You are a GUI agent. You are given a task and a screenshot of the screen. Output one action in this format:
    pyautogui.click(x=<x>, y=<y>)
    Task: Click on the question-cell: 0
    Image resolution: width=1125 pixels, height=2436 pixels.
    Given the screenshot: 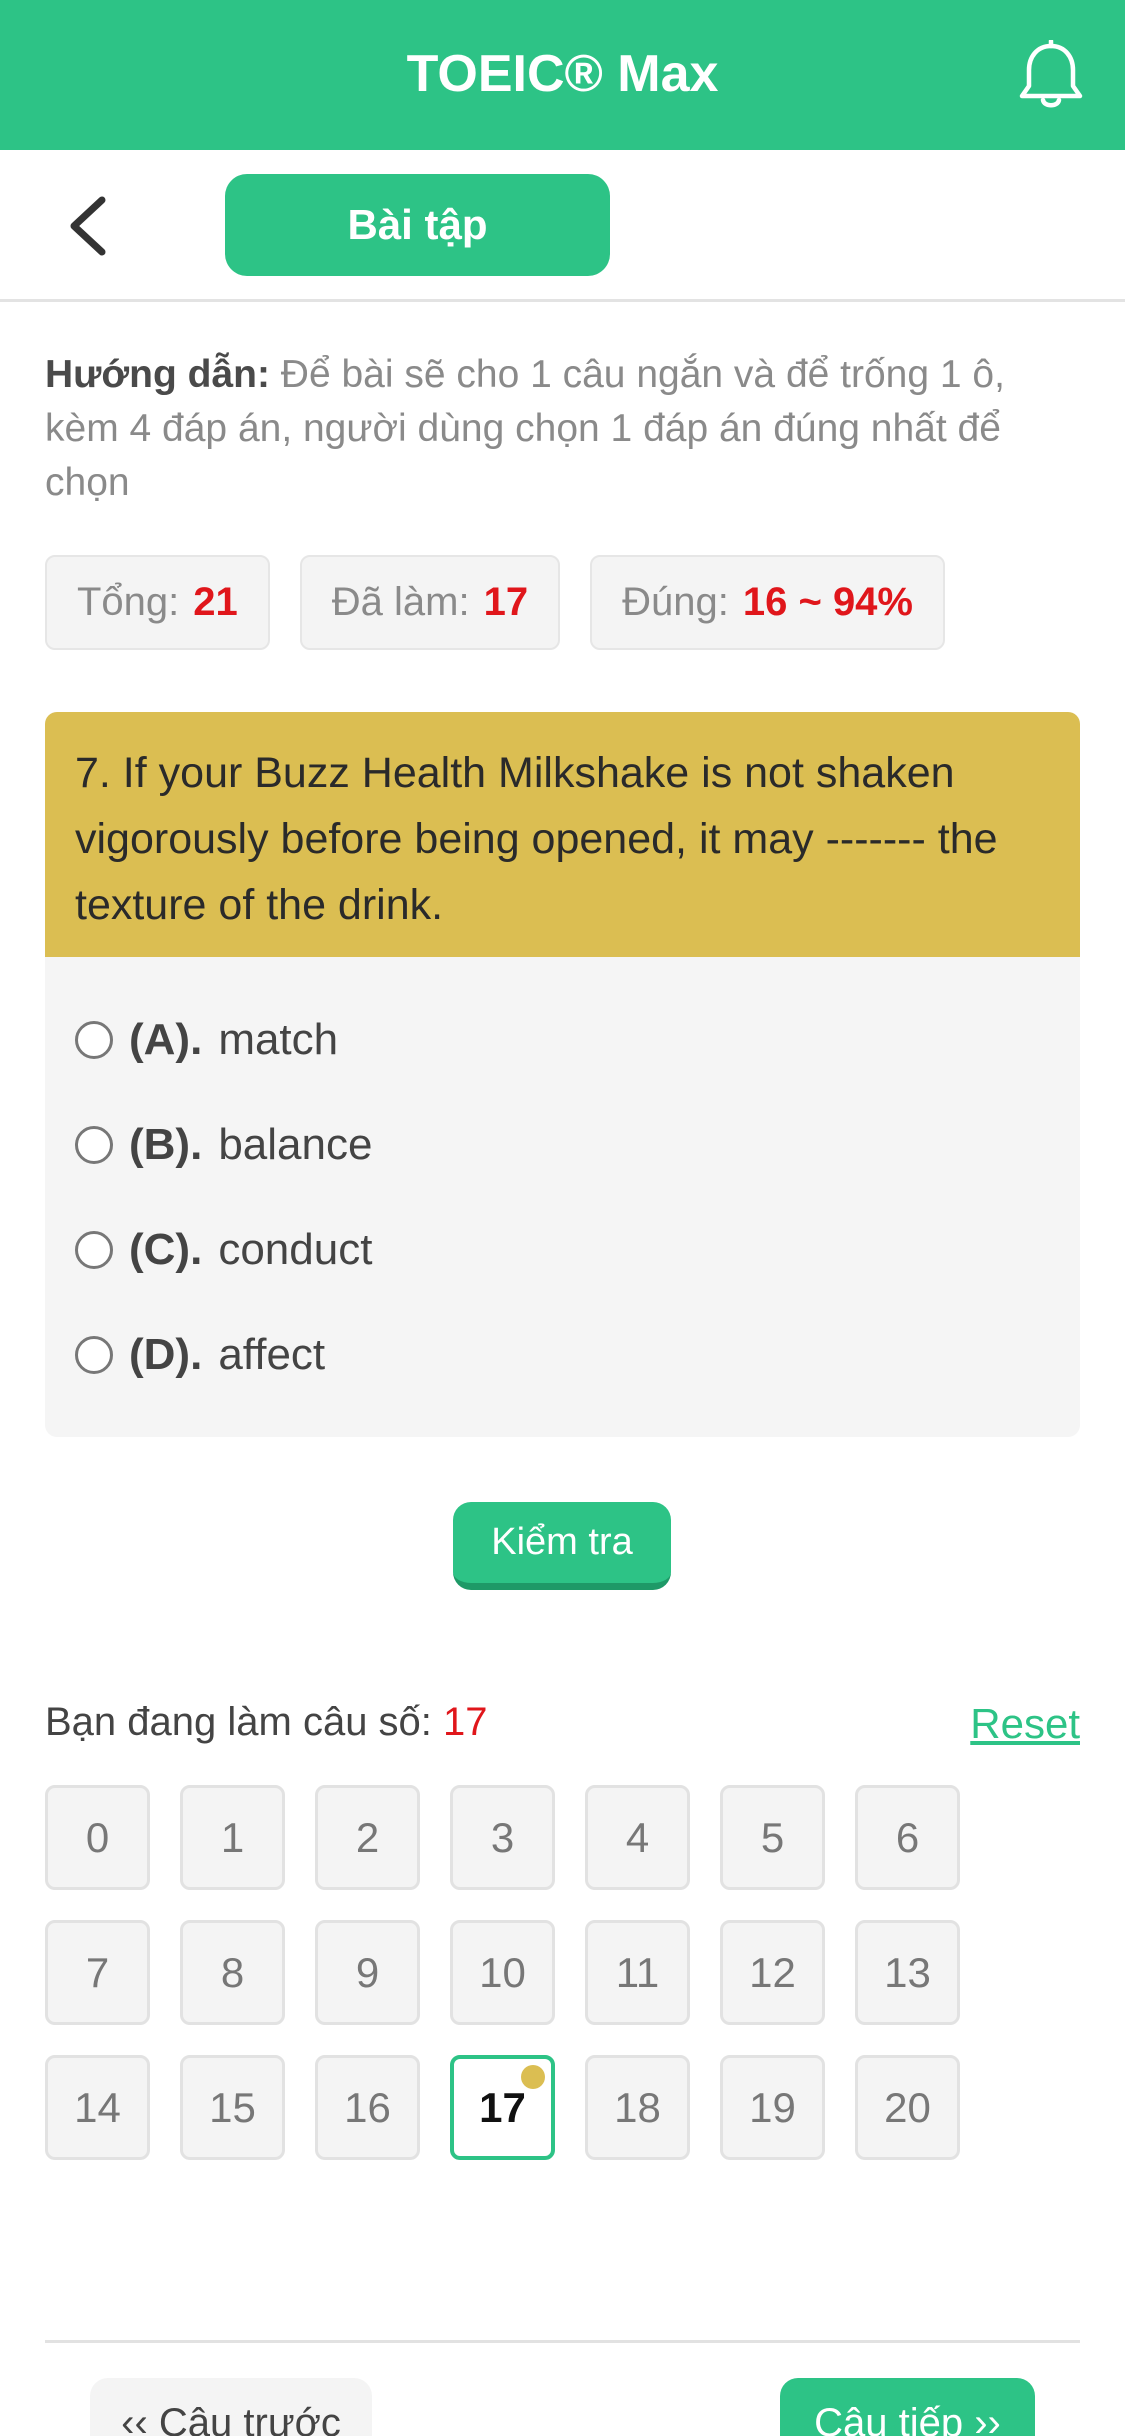 What is the action you would take?
    pyautogui.click(x=97, y=1837)
    